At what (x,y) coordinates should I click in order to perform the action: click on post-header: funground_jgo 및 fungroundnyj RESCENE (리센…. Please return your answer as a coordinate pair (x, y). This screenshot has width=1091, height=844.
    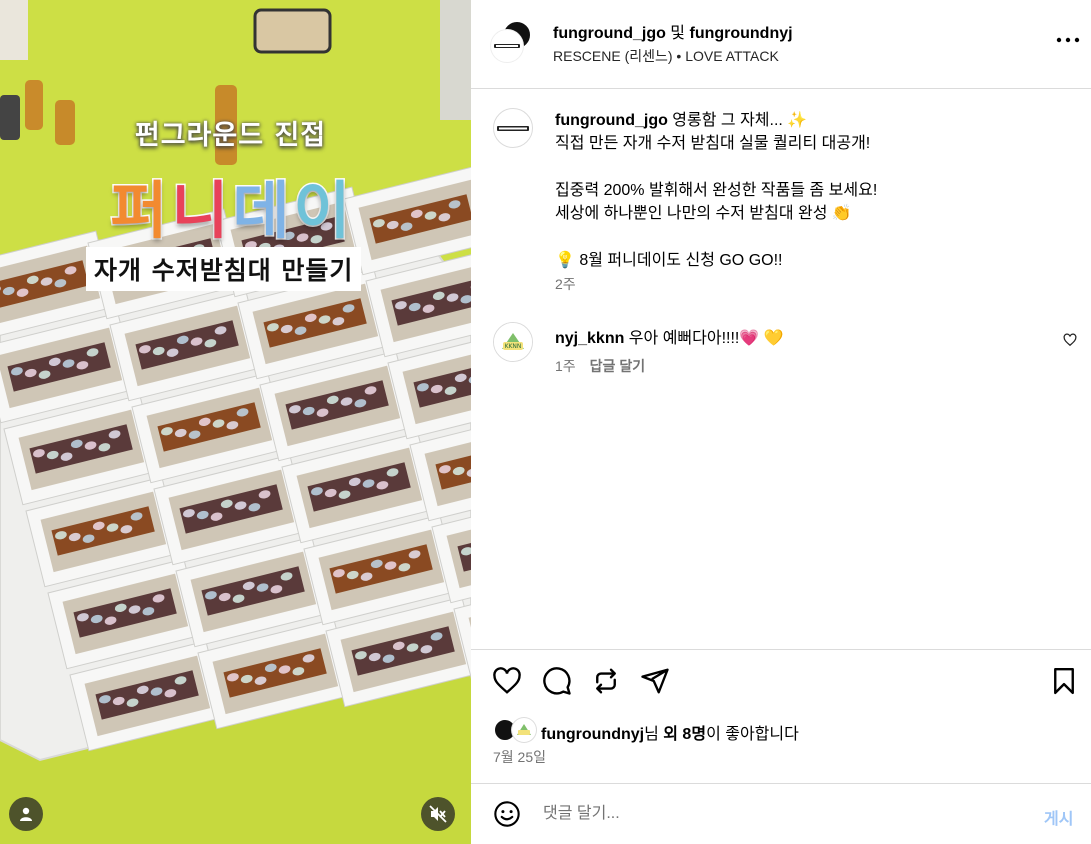
    Looking at the image, I should click on (781, 44).